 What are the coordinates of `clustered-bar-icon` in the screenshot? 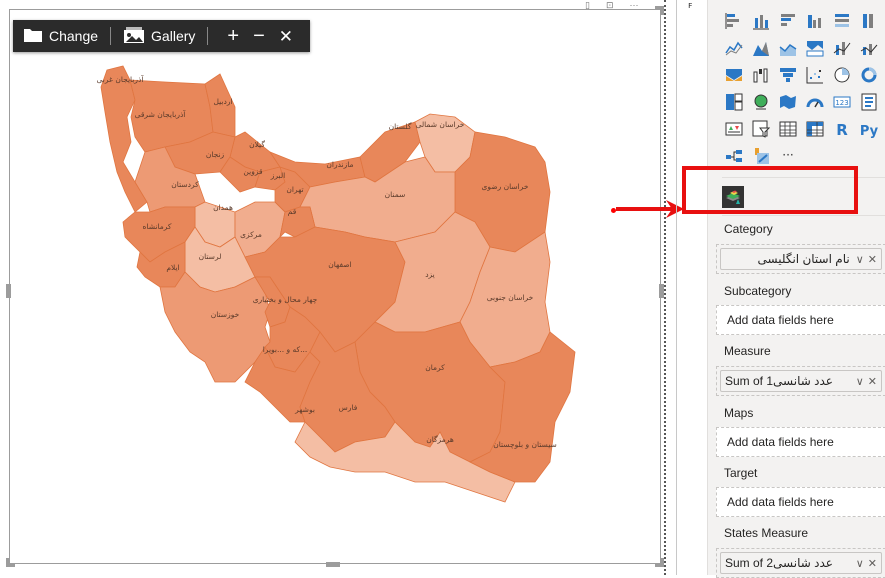 It's located at (788, 21).